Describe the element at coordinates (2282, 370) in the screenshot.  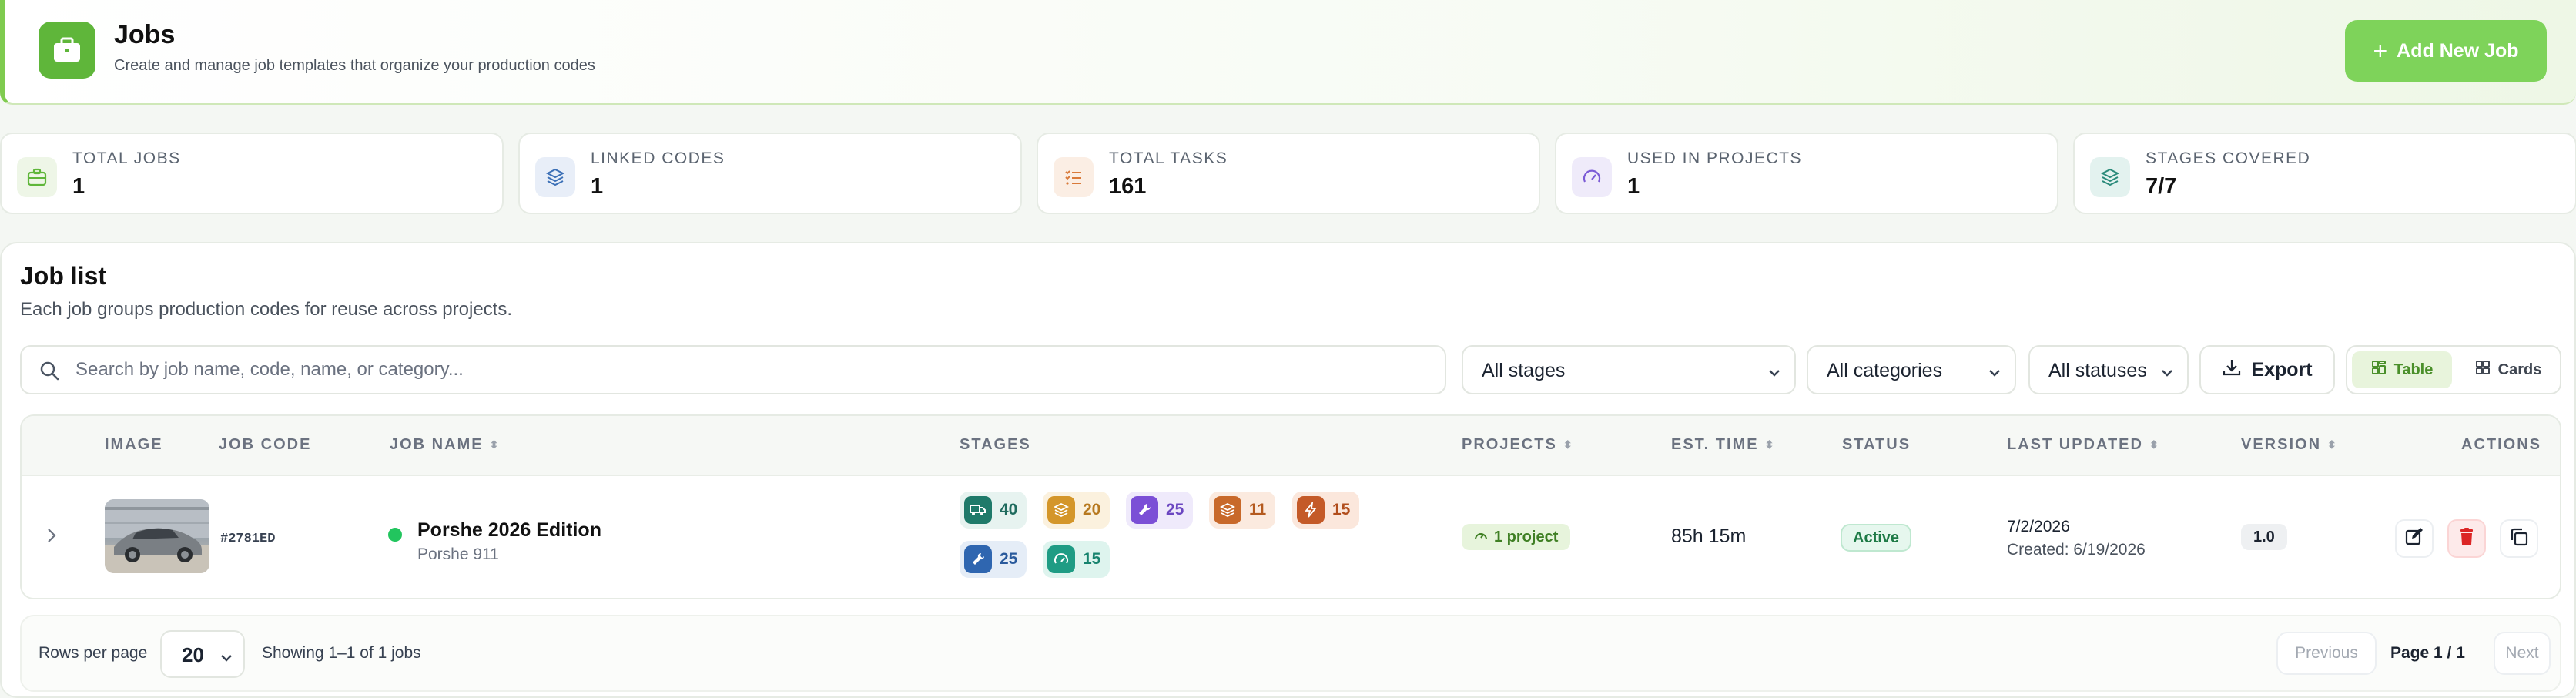
I see `export-label: Export` at that location.